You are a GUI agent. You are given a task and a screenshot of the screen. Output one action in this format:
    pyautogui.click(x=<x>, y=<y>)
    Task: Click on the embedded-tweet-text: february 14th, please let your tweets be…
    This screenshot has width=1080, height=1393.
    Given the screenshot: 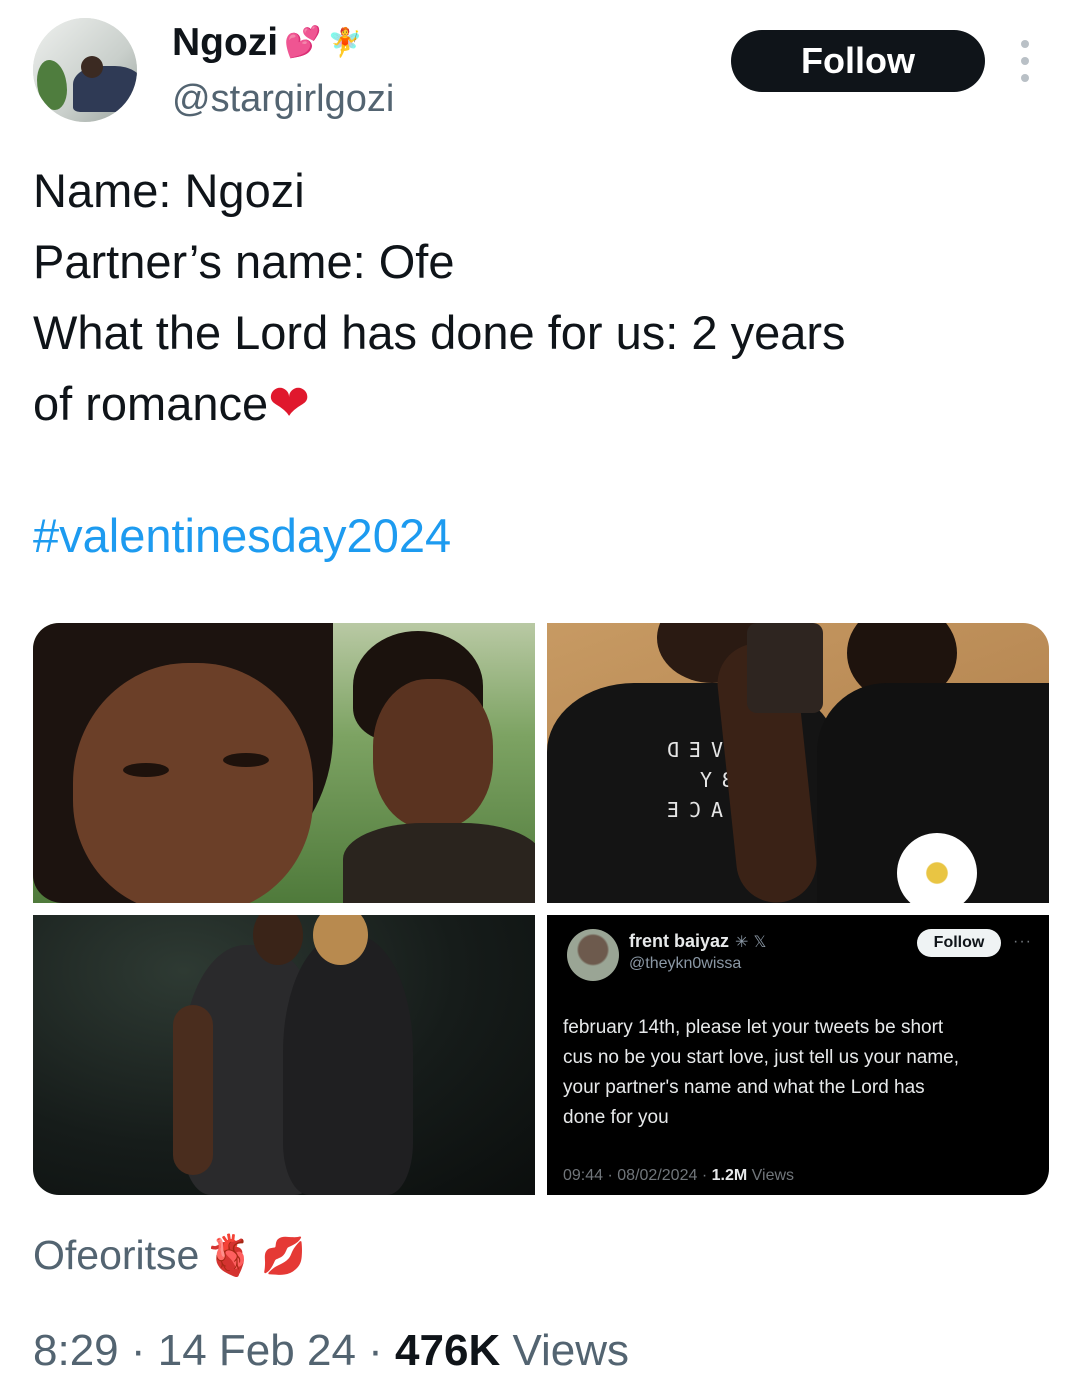 What is the action you would take?
    pyautogui.click(x=798, y=1073)
    